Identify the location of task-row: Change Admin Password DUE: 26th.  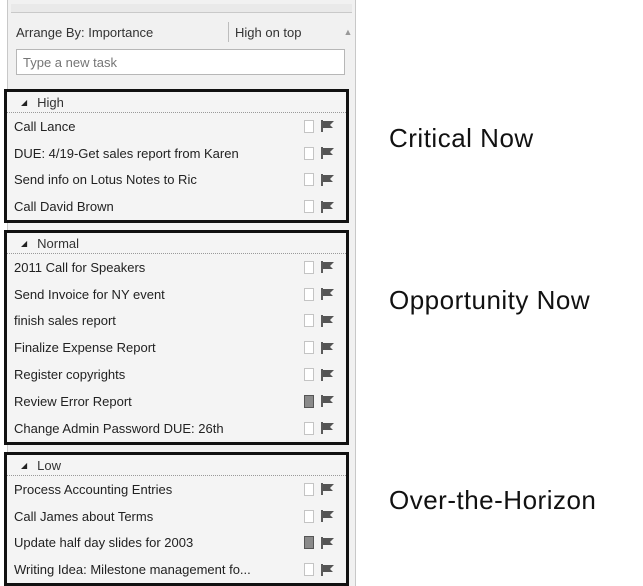
(176, 428).